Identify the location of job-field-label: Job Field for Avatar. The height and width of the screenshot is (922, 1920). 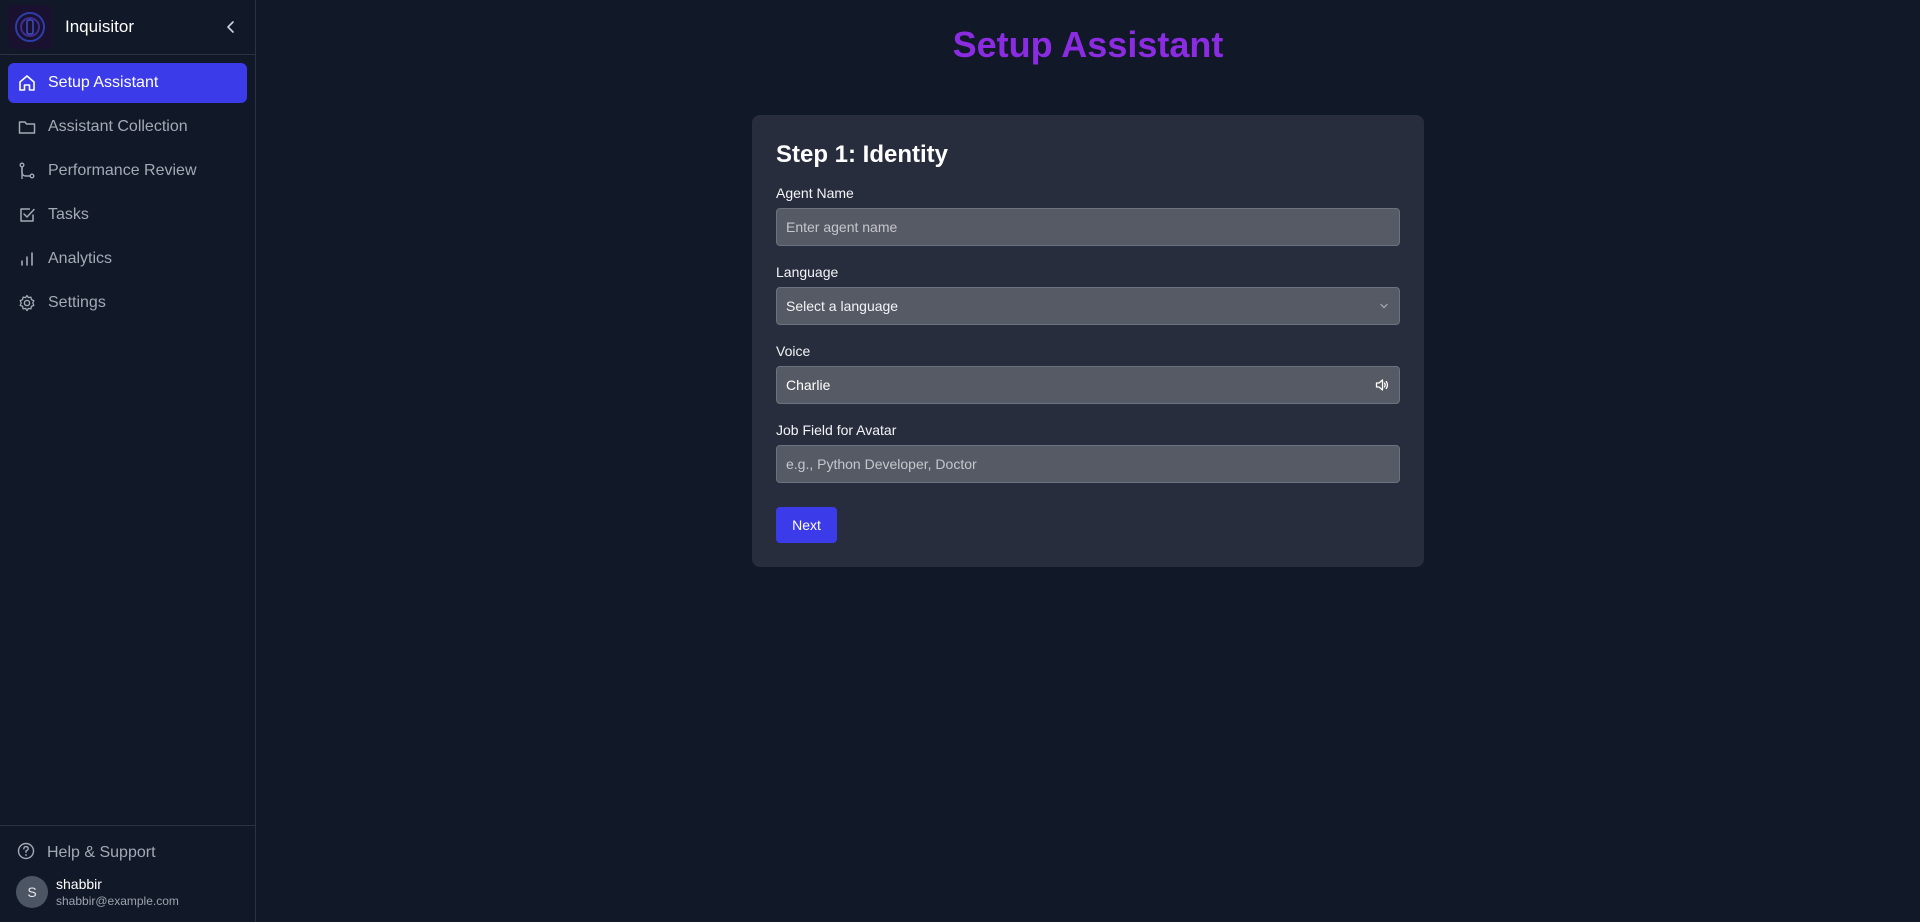
(836, 430).